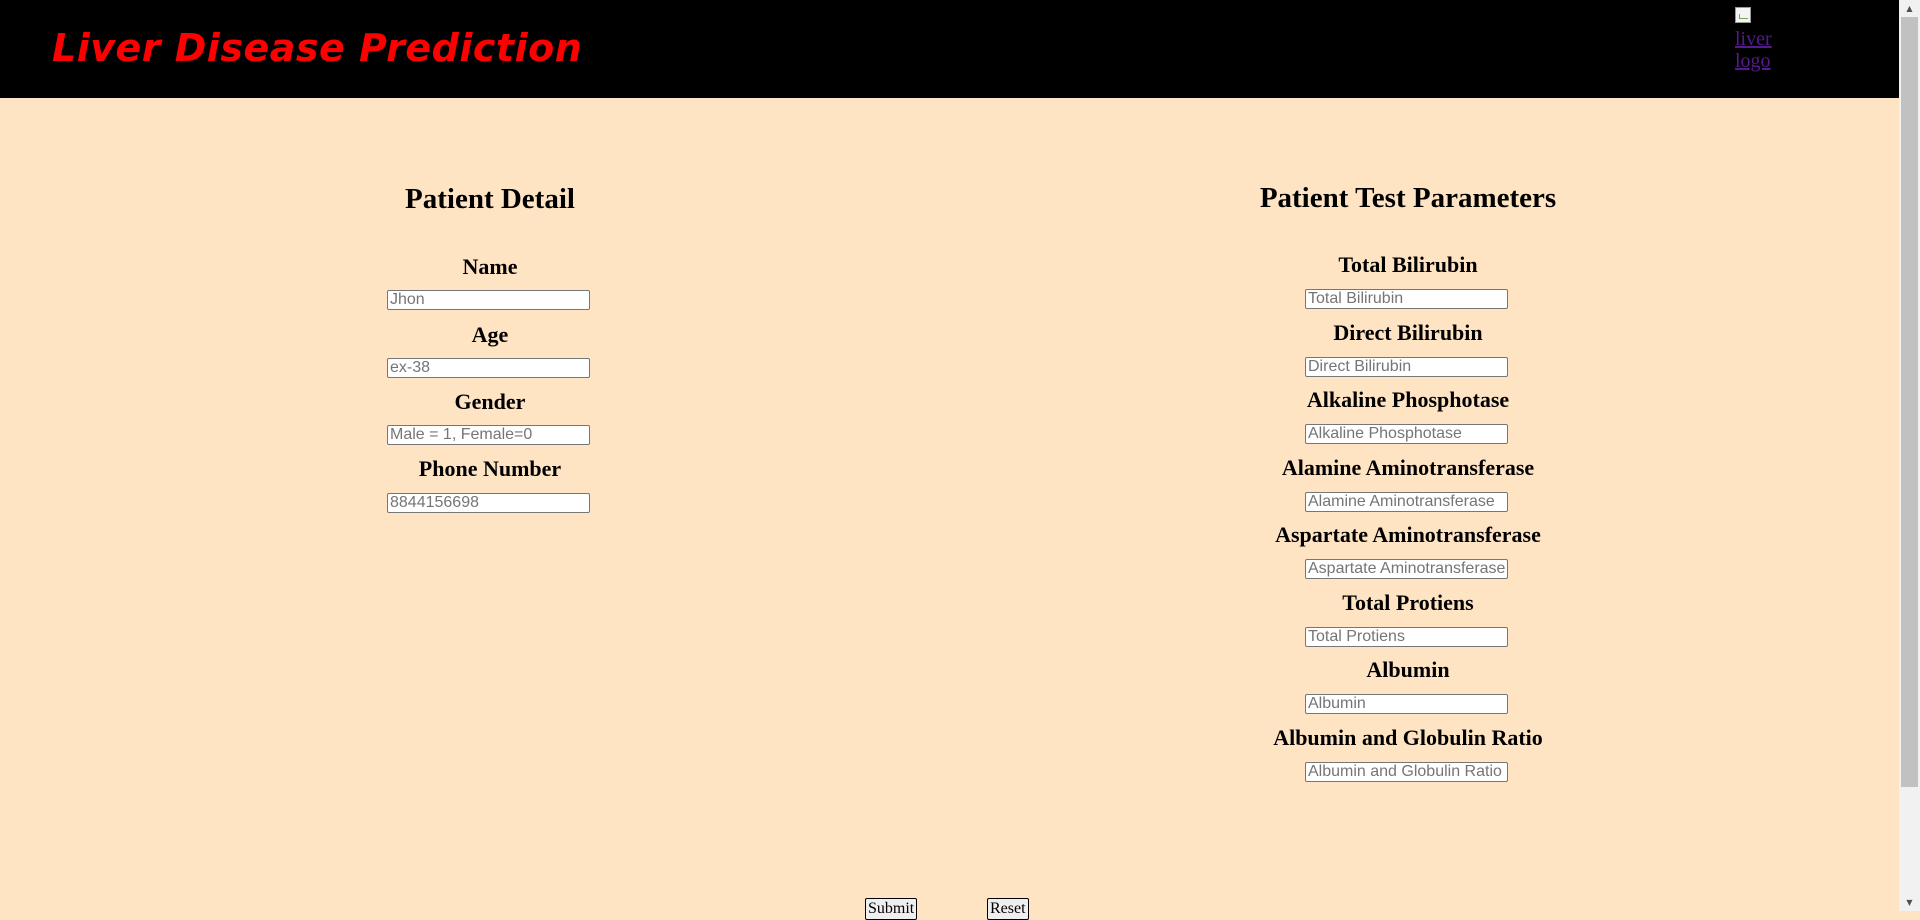 The height and width of the screenshot is (920, 1920). What do you see at coordinates (891, 909) in the screenshot?
I see `submit-button: Submit` at bounding box center [891, 909].